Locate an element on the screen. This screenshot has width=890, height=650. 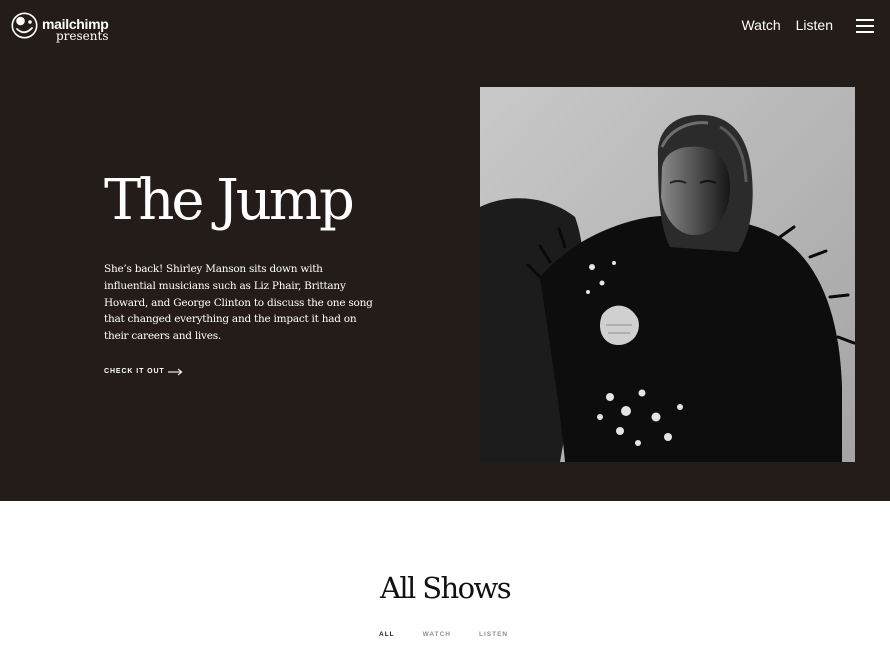
mailchimp-presents-logo: mailchimp presents is located at coordinates (66, 28).